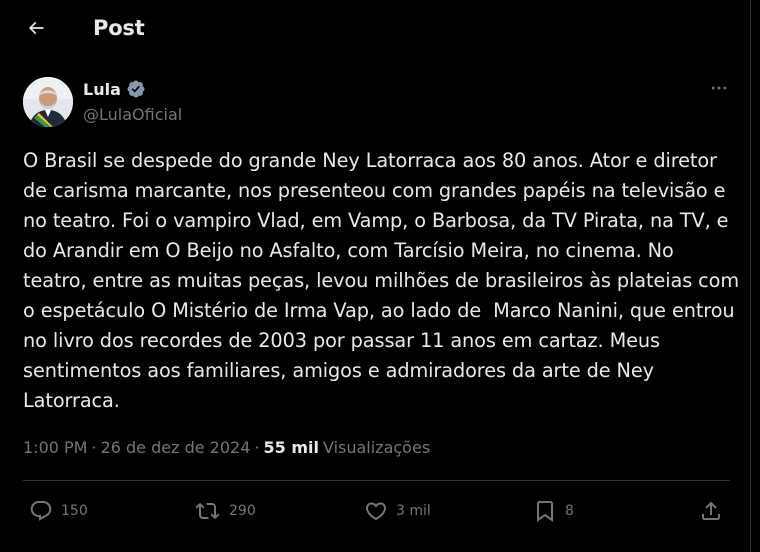 This screenshot has height=552, width=760. Describe the element at coordinates (48, 102) in the screenshot. I see `avatar` at that location.